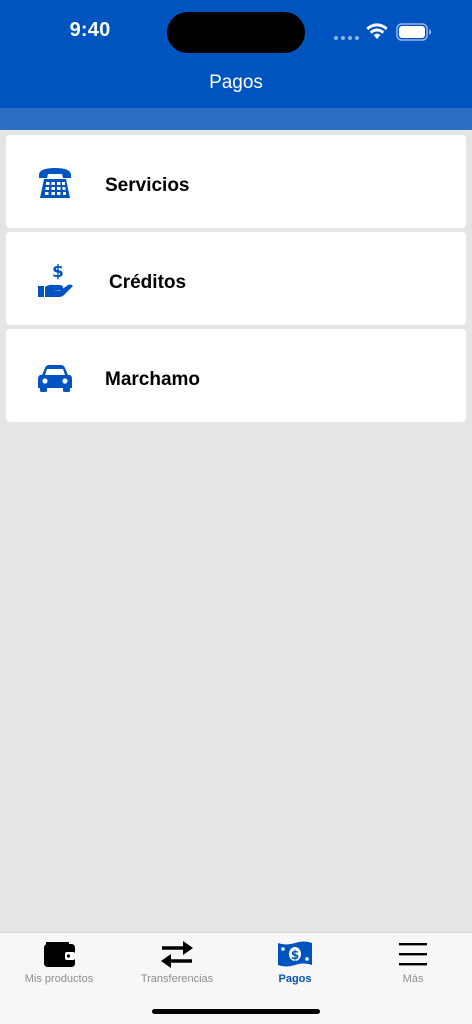  Describe the element at coordinates (413, 954) in the screenshot. I see `menu-icon` at that location.